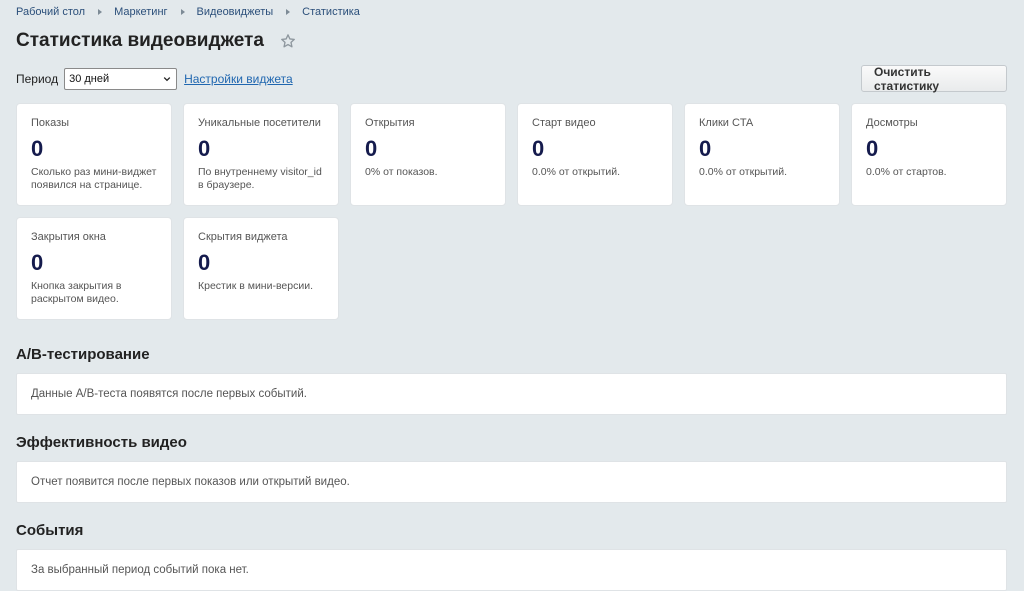 The height and width of the screenshot is (591, 1024). What do you see at coordinates (101, 442) in the screenshot?
I see `section-title-video-efficiency: Эффективность видео` at bounding box center [101, 442].